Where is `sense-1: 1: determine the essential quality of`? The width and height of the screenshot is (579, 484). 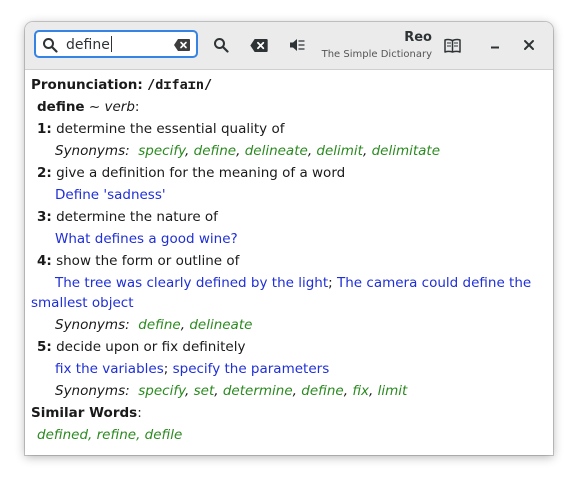 sense-1: 1: determine the essential quality of is located at coordinates (161, 129).